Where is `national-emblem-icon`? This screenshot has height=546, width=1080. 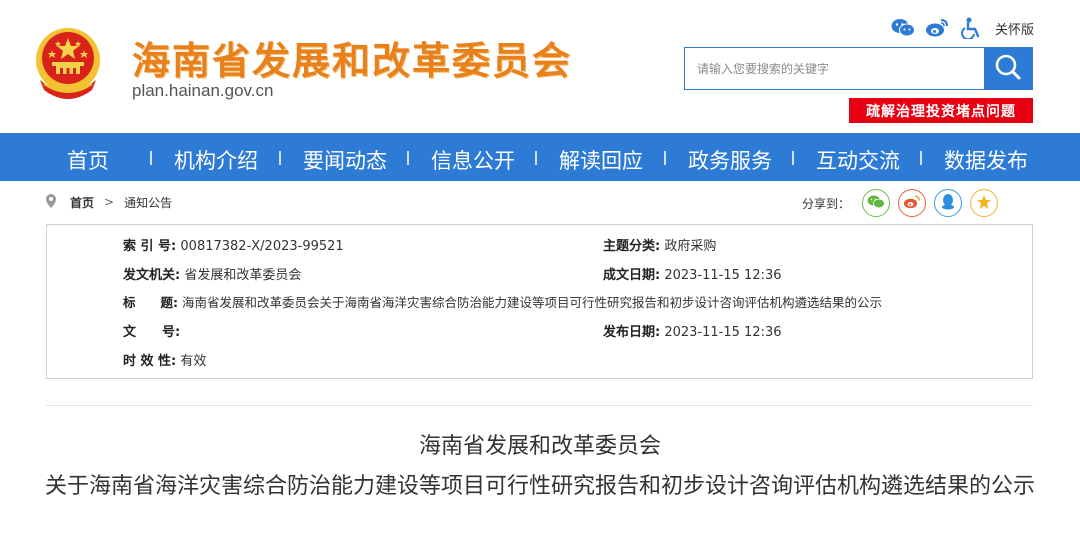
national-emblem-icon is located at coordinates (68, 64).